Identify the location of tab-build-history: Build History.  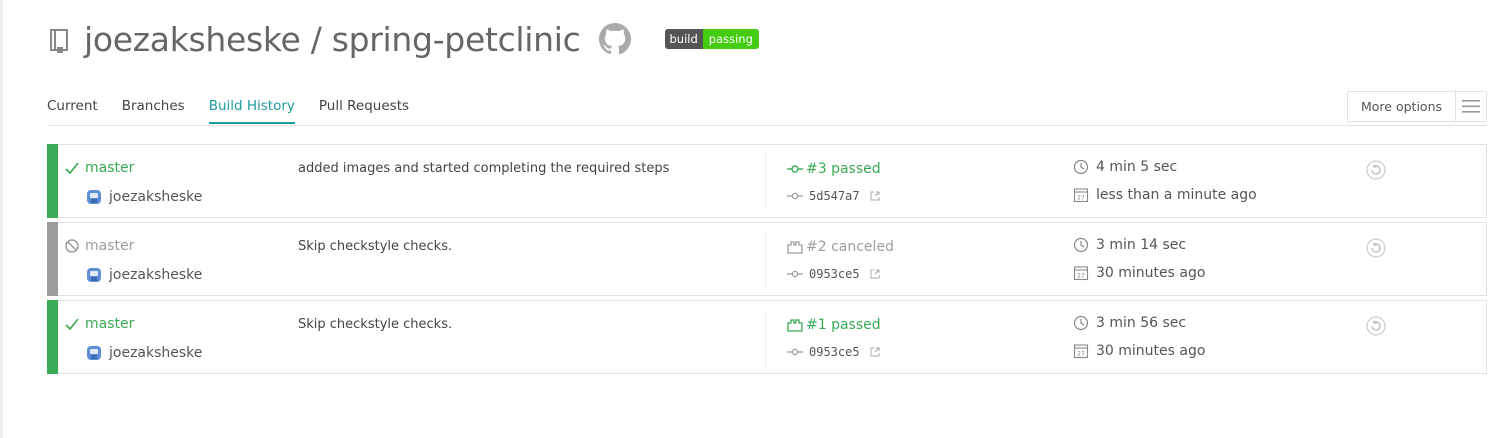
(251, 111).